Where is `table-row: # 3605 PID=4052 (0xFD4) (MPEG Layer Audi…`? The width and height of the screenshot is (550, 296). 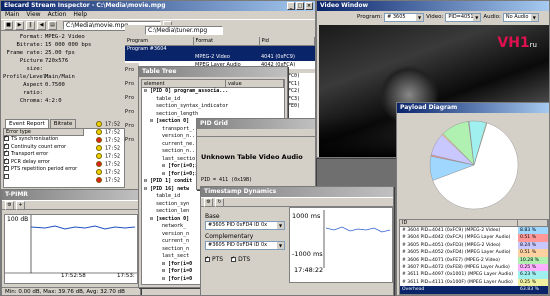 table-row: # 3605 PID=4052 (0xFD4) (MPEG Layer Audi… is located at coordinates (474, 253).